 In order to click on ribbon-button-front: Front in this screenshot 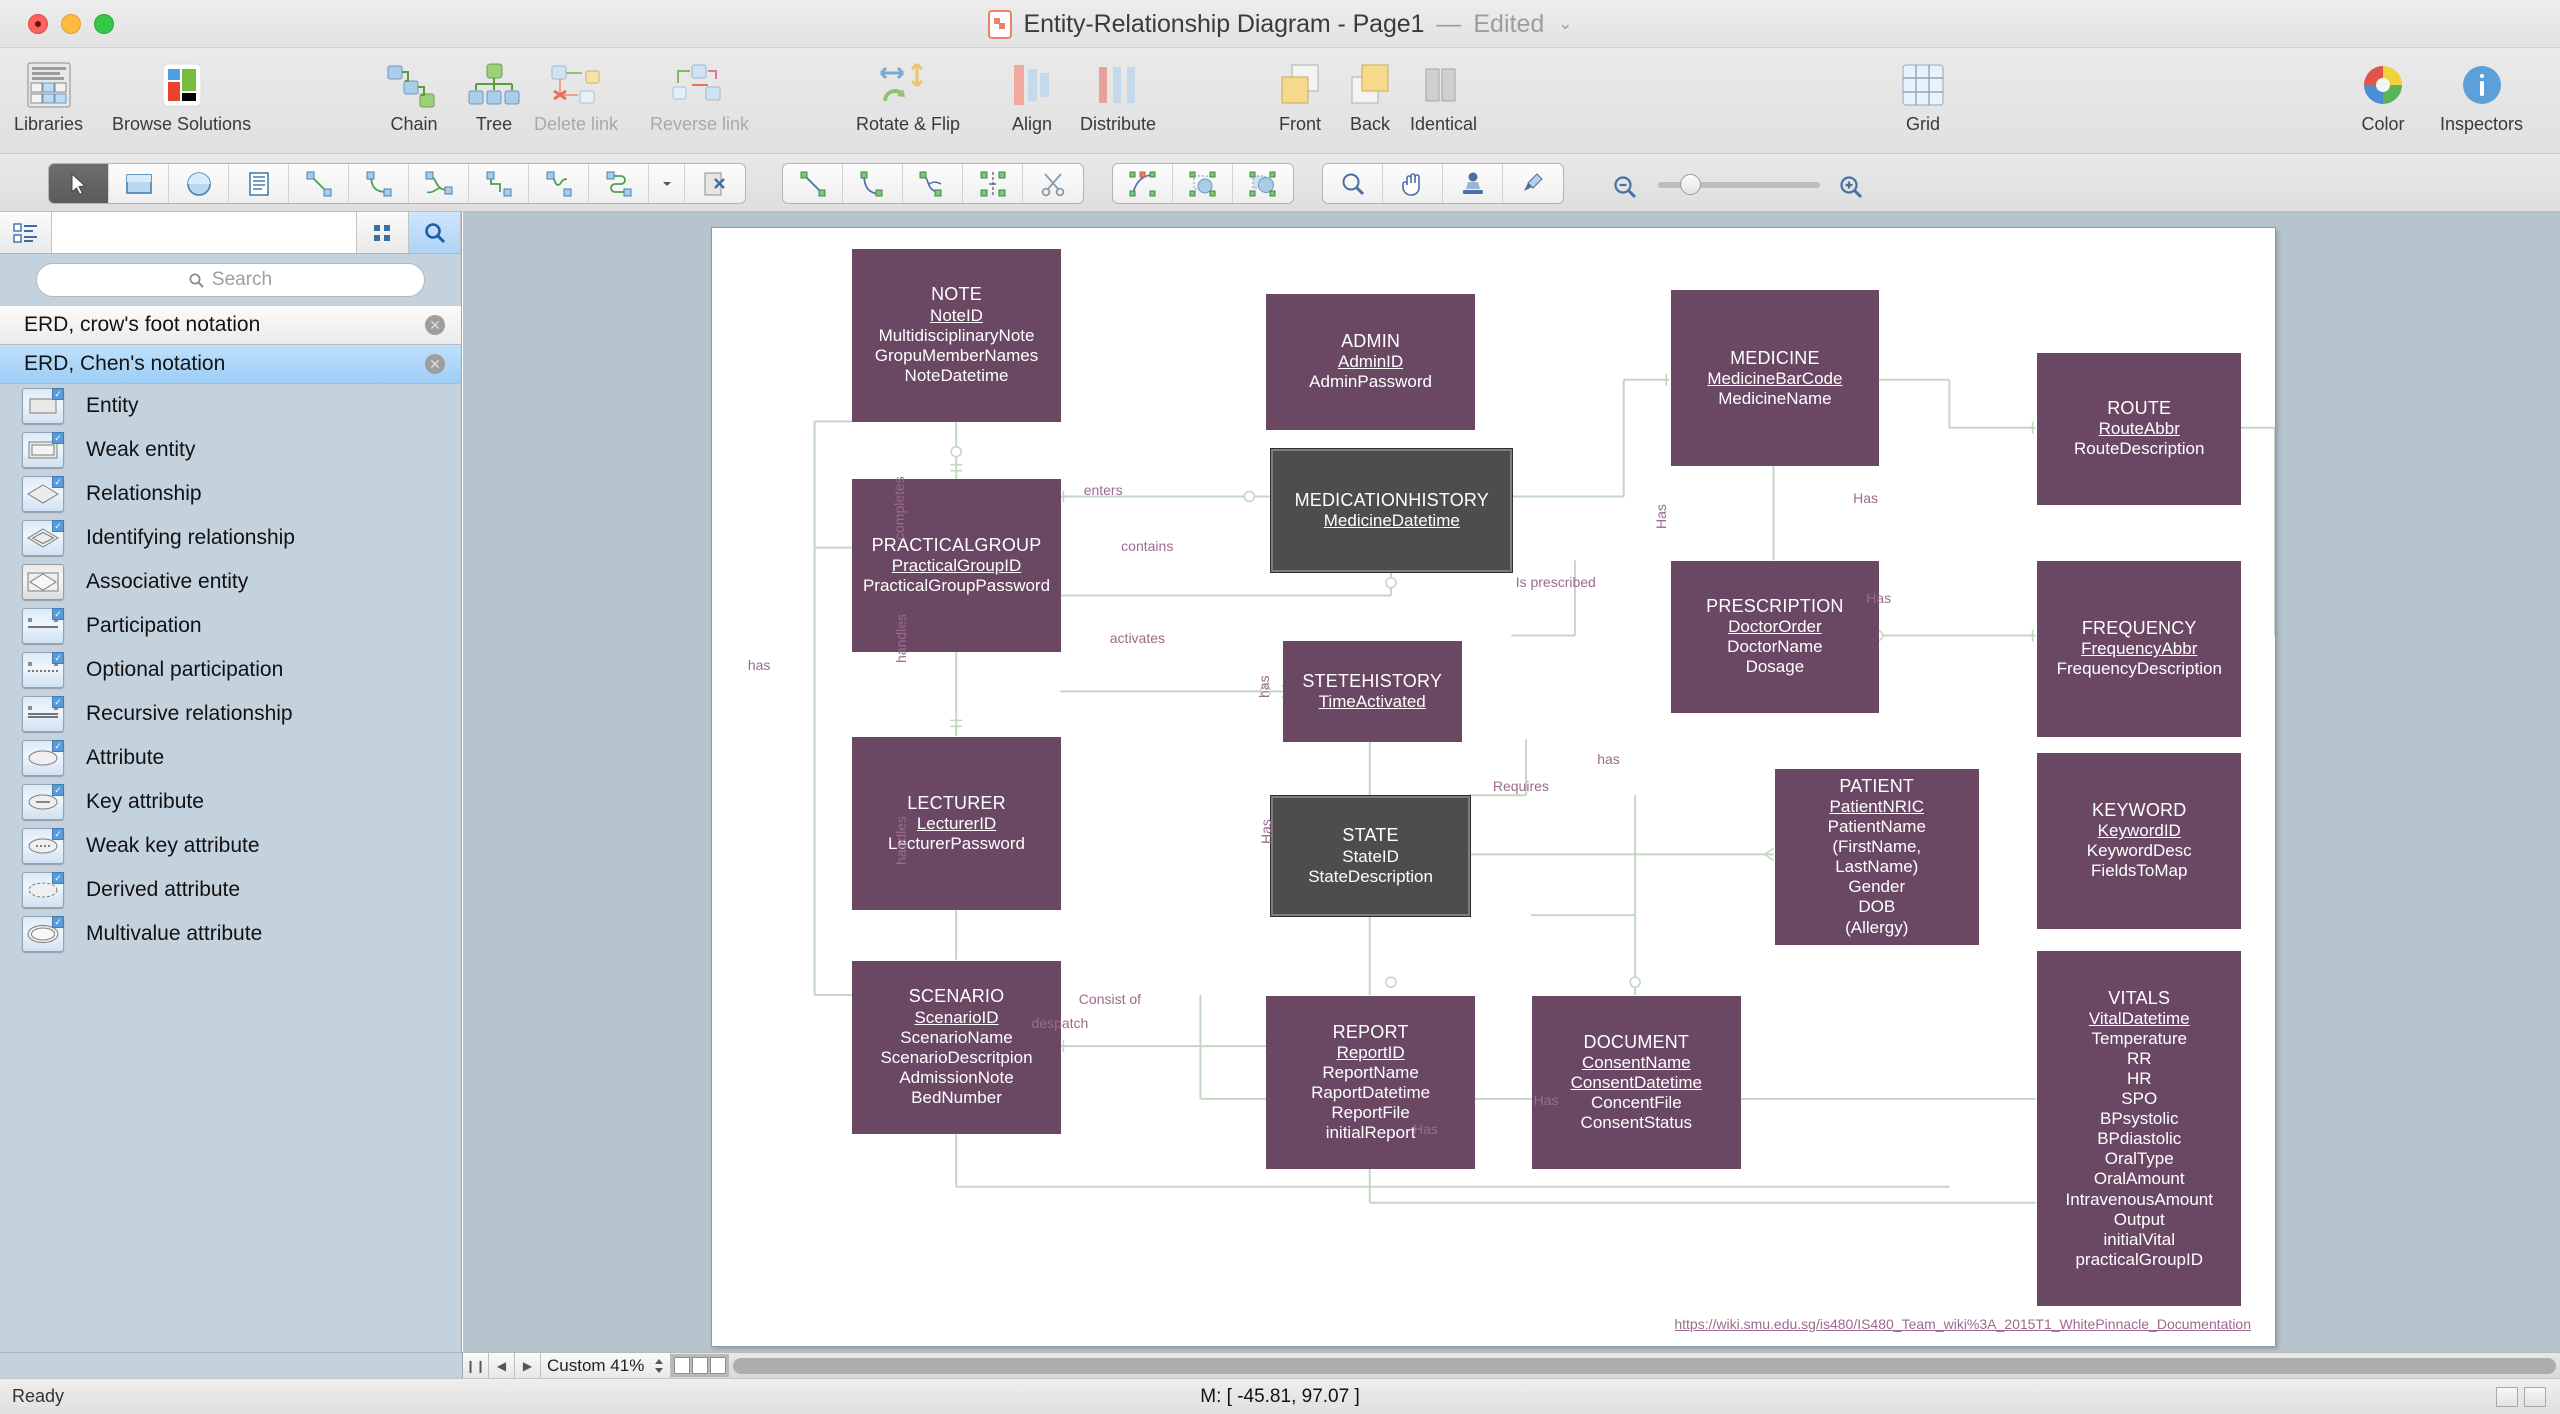, I will do `click(1300, 94)`.